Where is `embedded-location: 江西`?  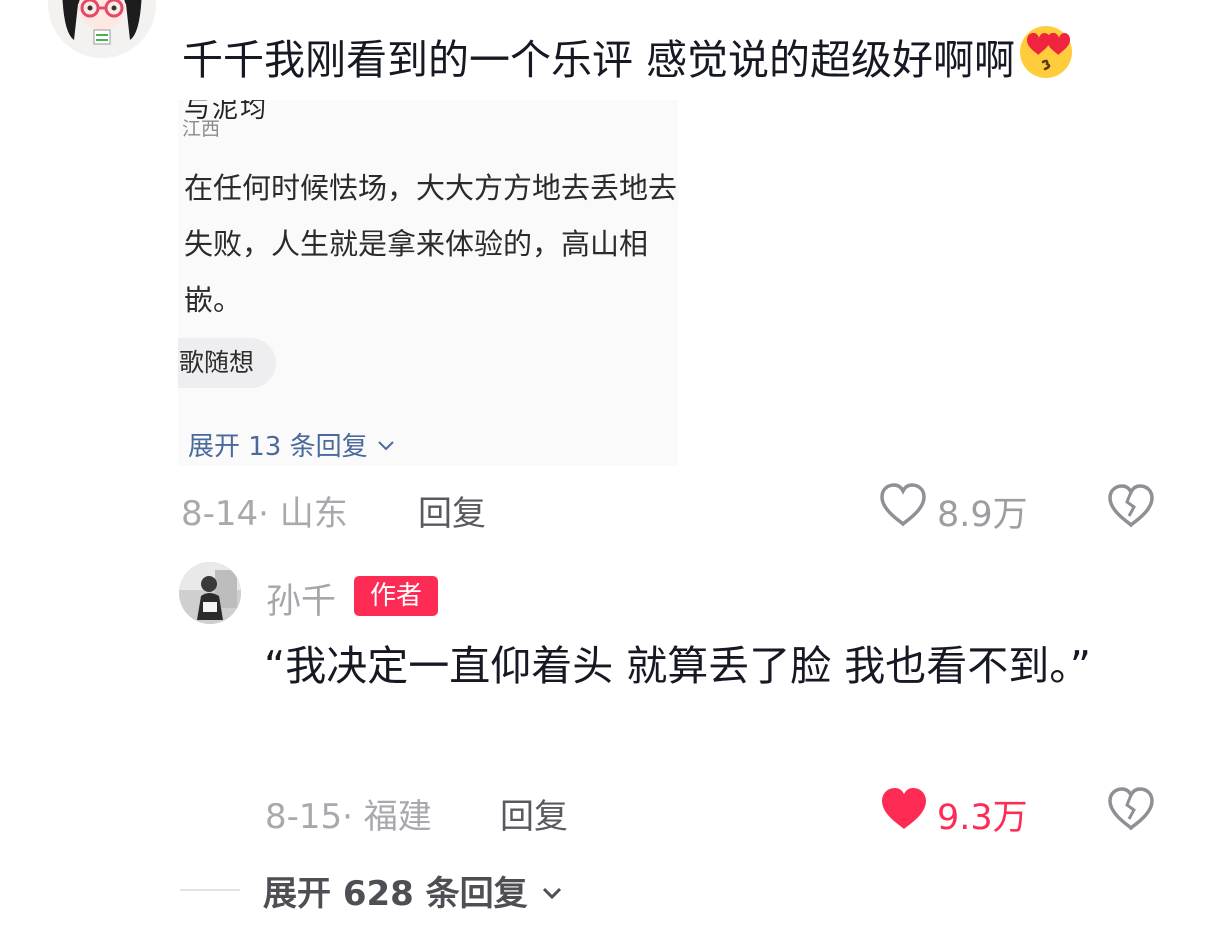 embedded-location: 江西 is located at coordinates (201, 129).